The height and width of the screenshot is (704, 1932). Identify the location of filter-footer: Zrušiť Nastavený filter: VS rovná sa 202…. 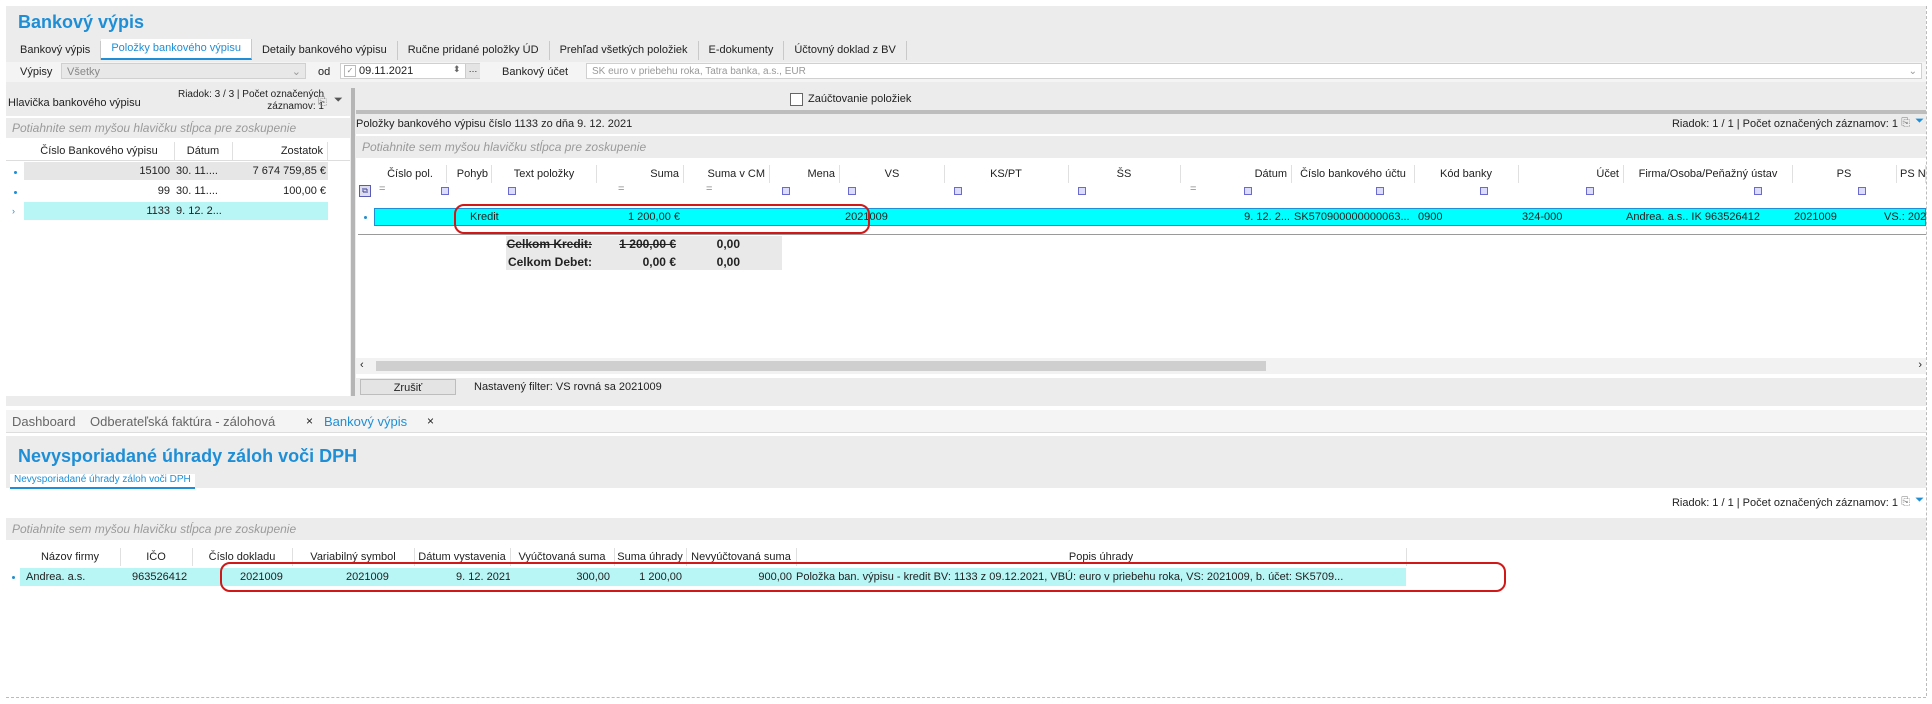
(1141, 387).